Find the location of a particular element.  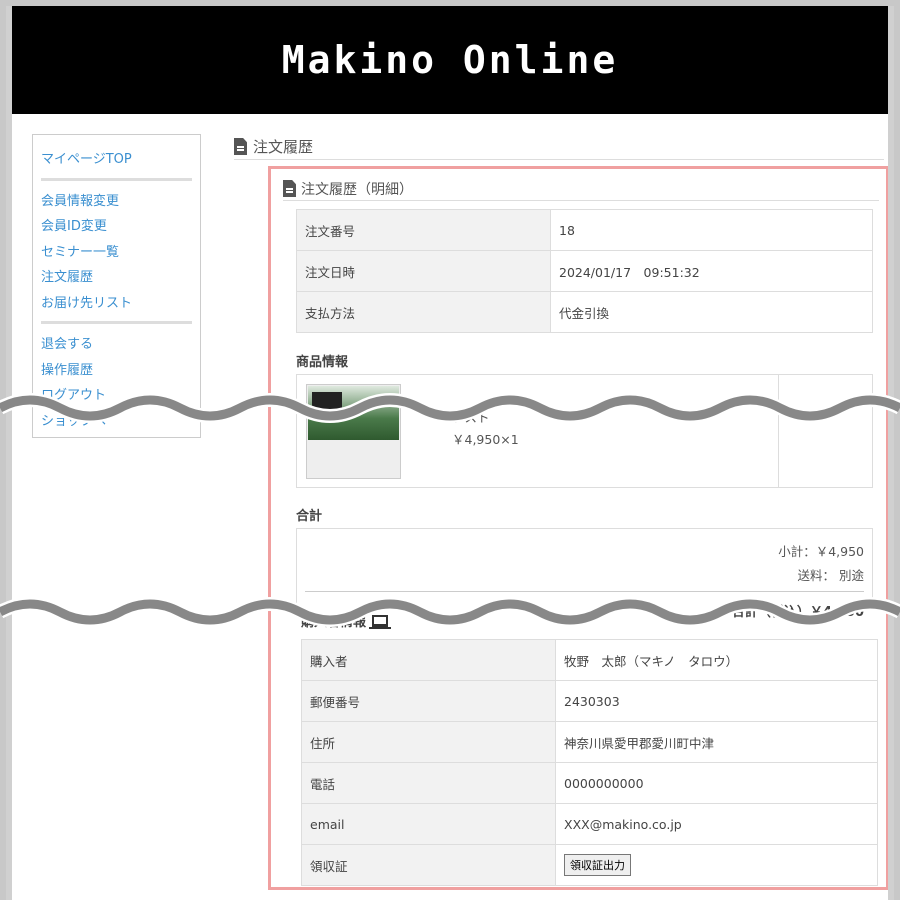

table-row: 住所 神奈川県愛甲郡愛川町中津 is located at coordinates (589, 742).